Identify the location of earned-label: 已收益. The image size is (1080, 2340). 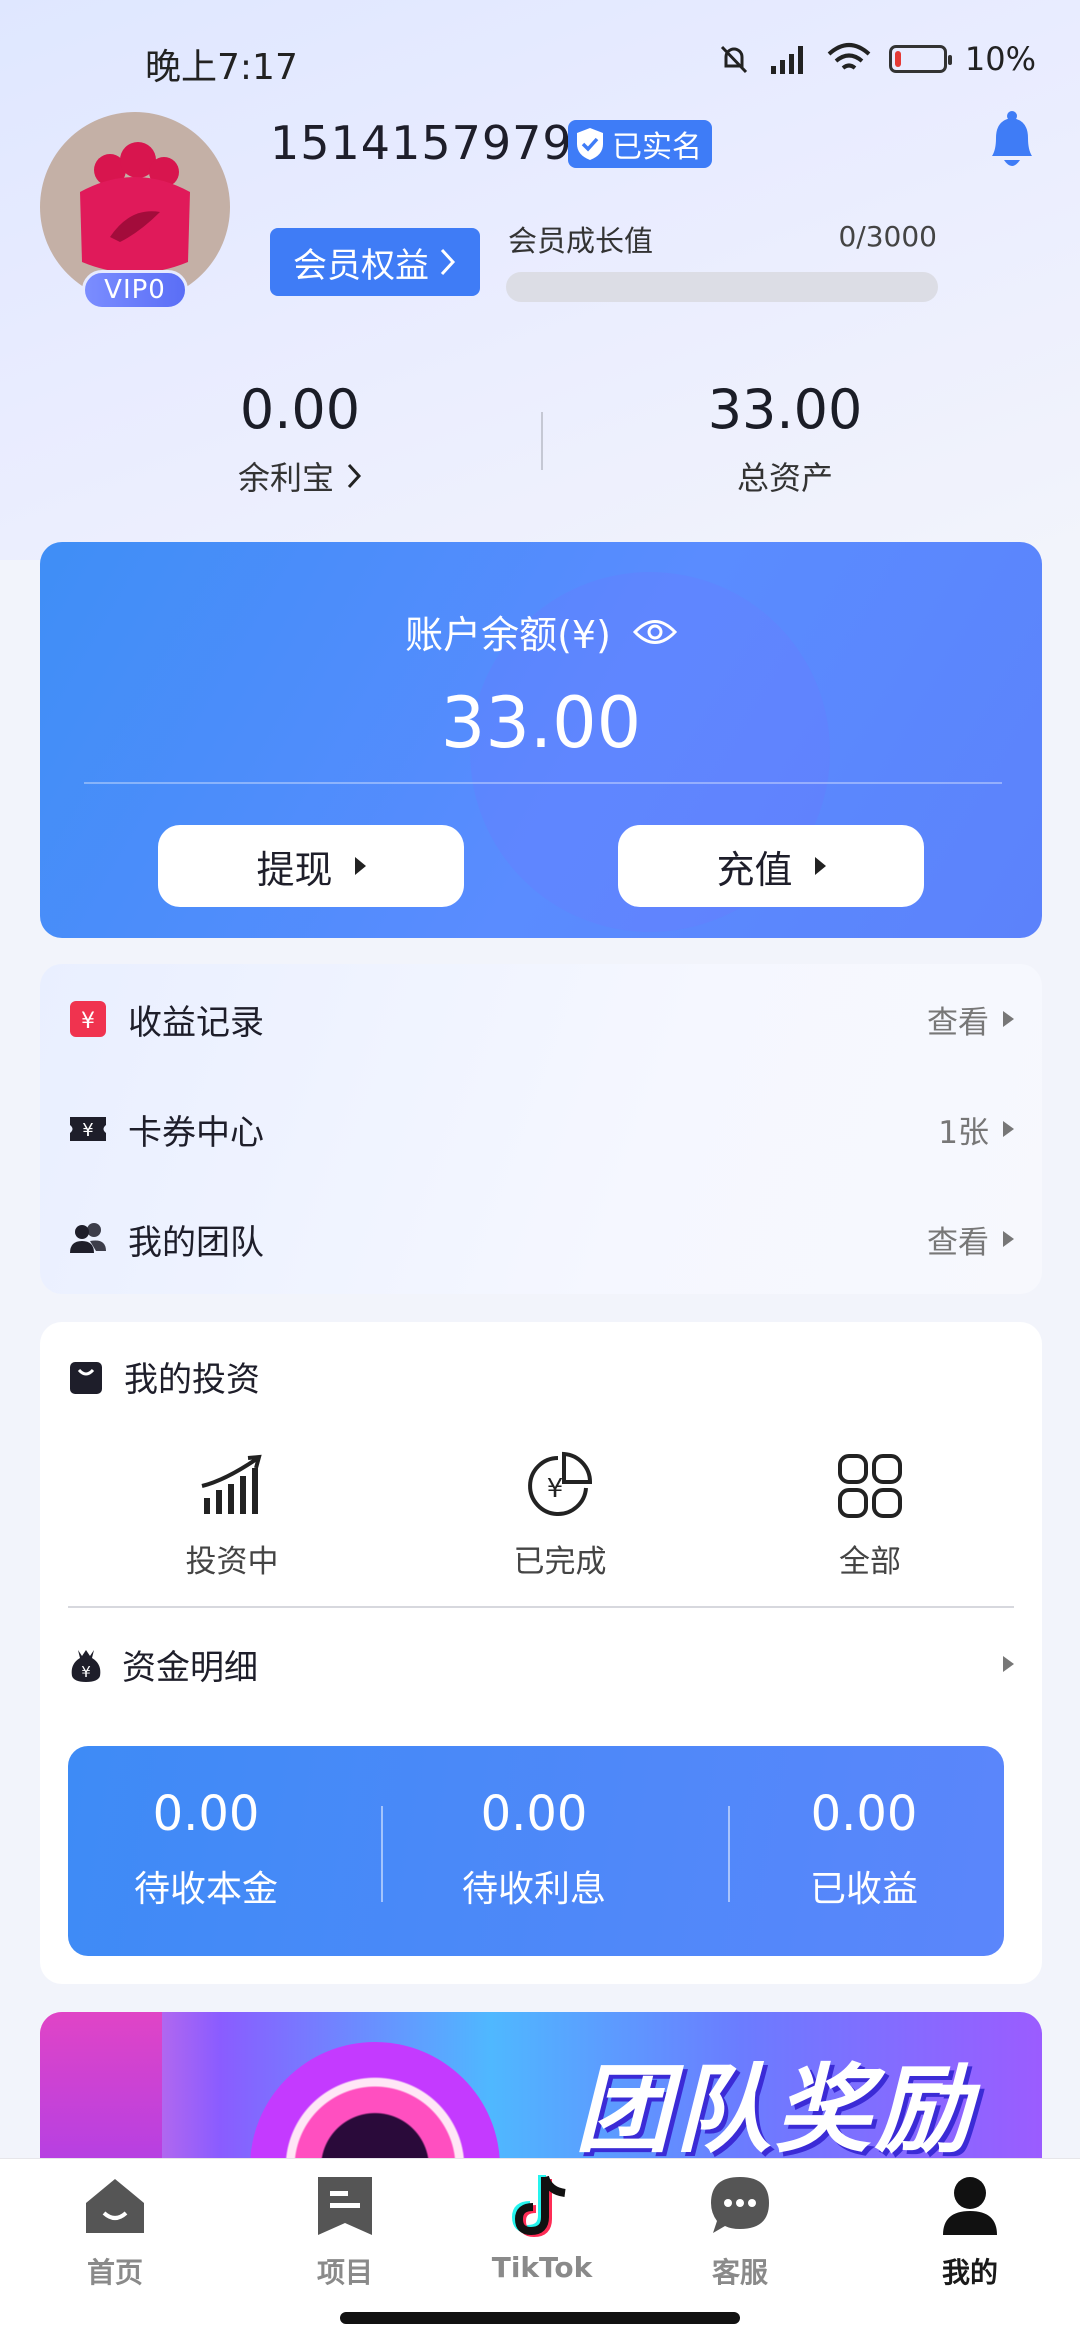
(863, 1889).